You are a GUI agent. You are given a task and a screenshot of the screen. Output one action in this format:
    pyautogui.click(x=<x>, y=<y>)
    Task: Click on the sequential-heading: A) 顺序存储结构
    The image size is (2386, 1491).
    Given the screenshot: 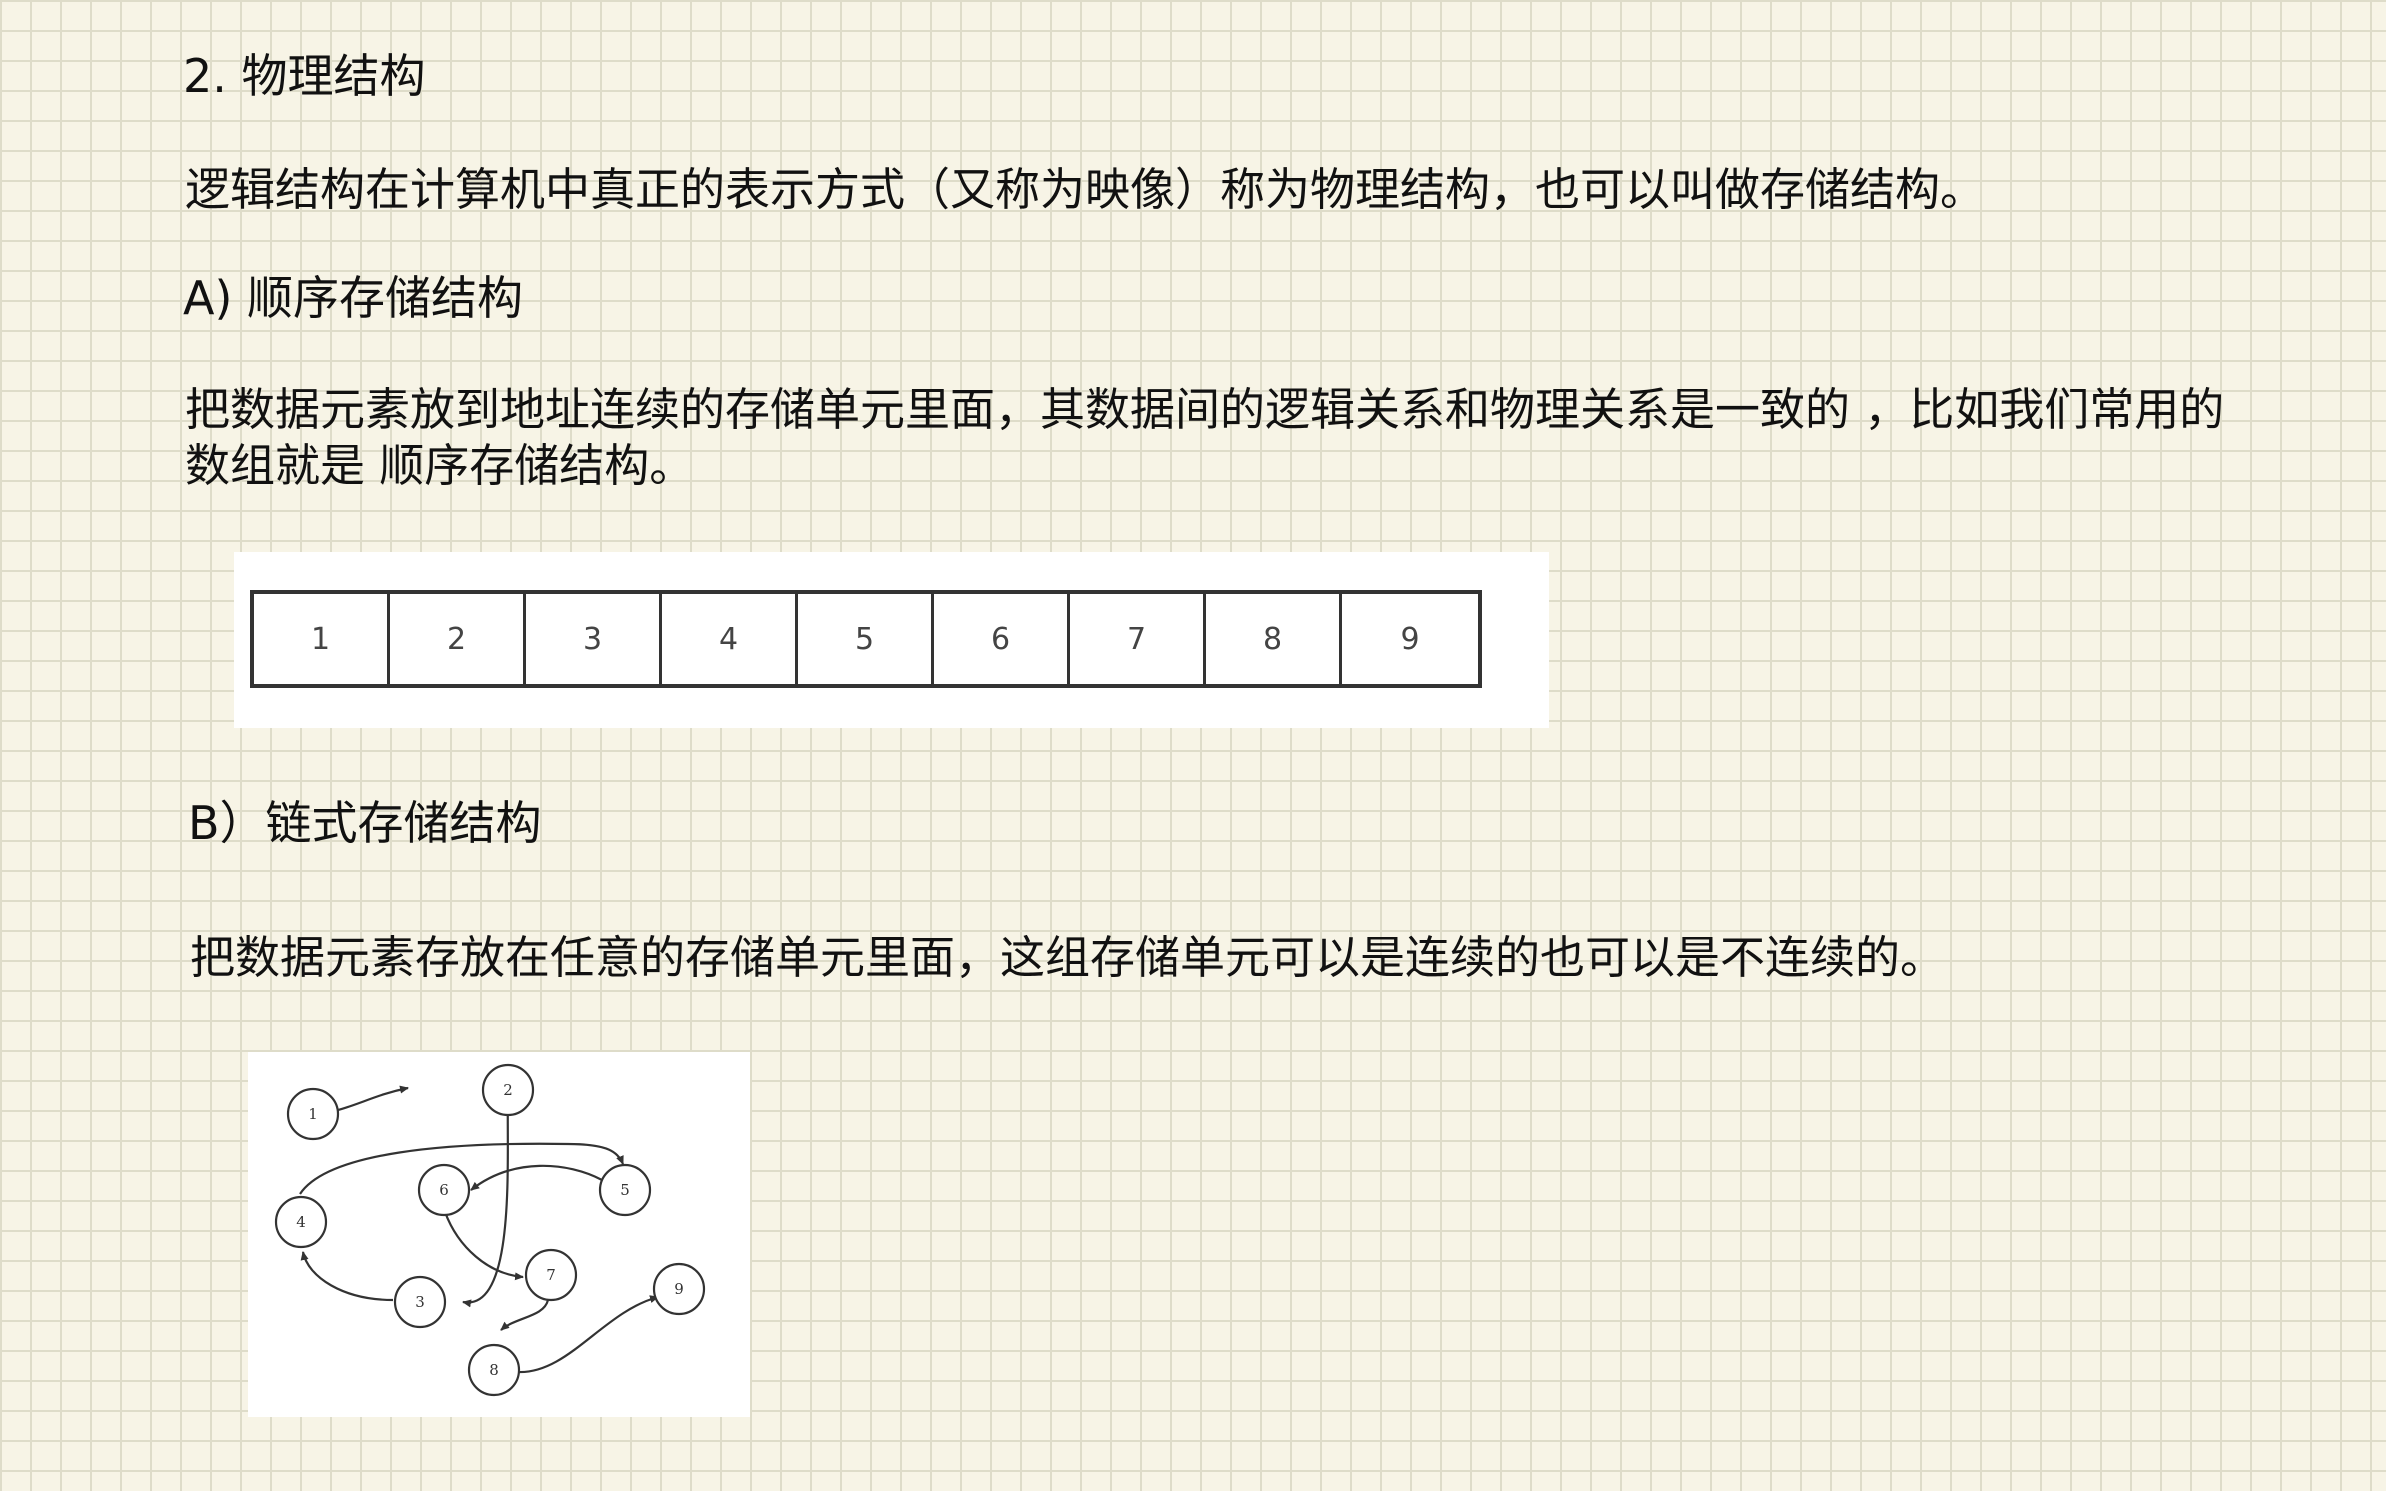 What is the action you would take?
    pyautogui.click(x=353, y=298)
    